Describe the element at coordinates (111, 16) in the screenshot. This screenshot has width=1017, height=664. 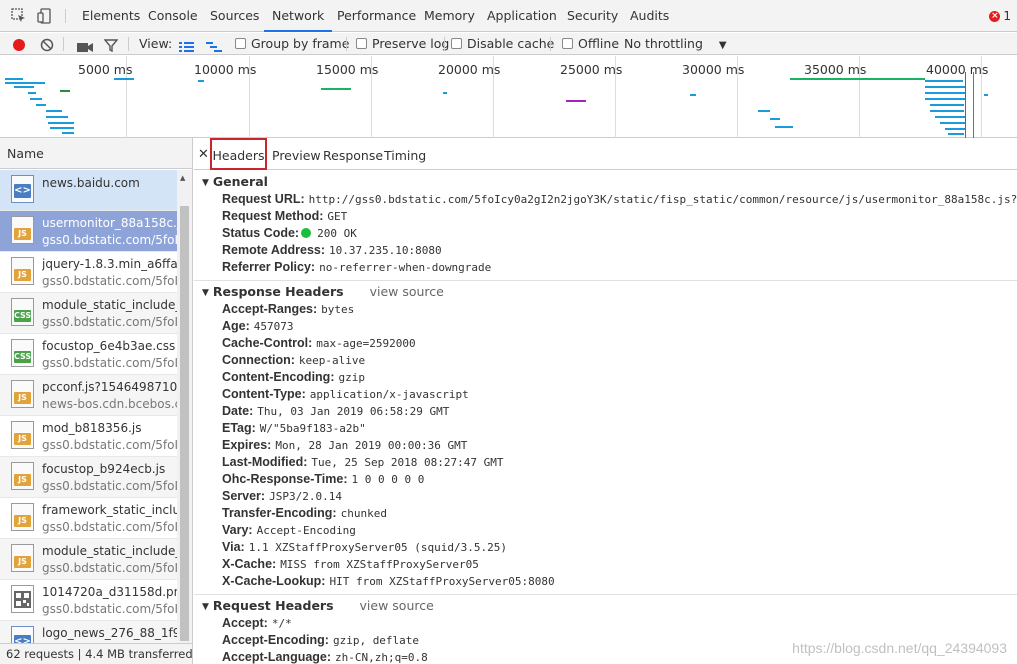
I see `tab-elements: Elements` at that location.